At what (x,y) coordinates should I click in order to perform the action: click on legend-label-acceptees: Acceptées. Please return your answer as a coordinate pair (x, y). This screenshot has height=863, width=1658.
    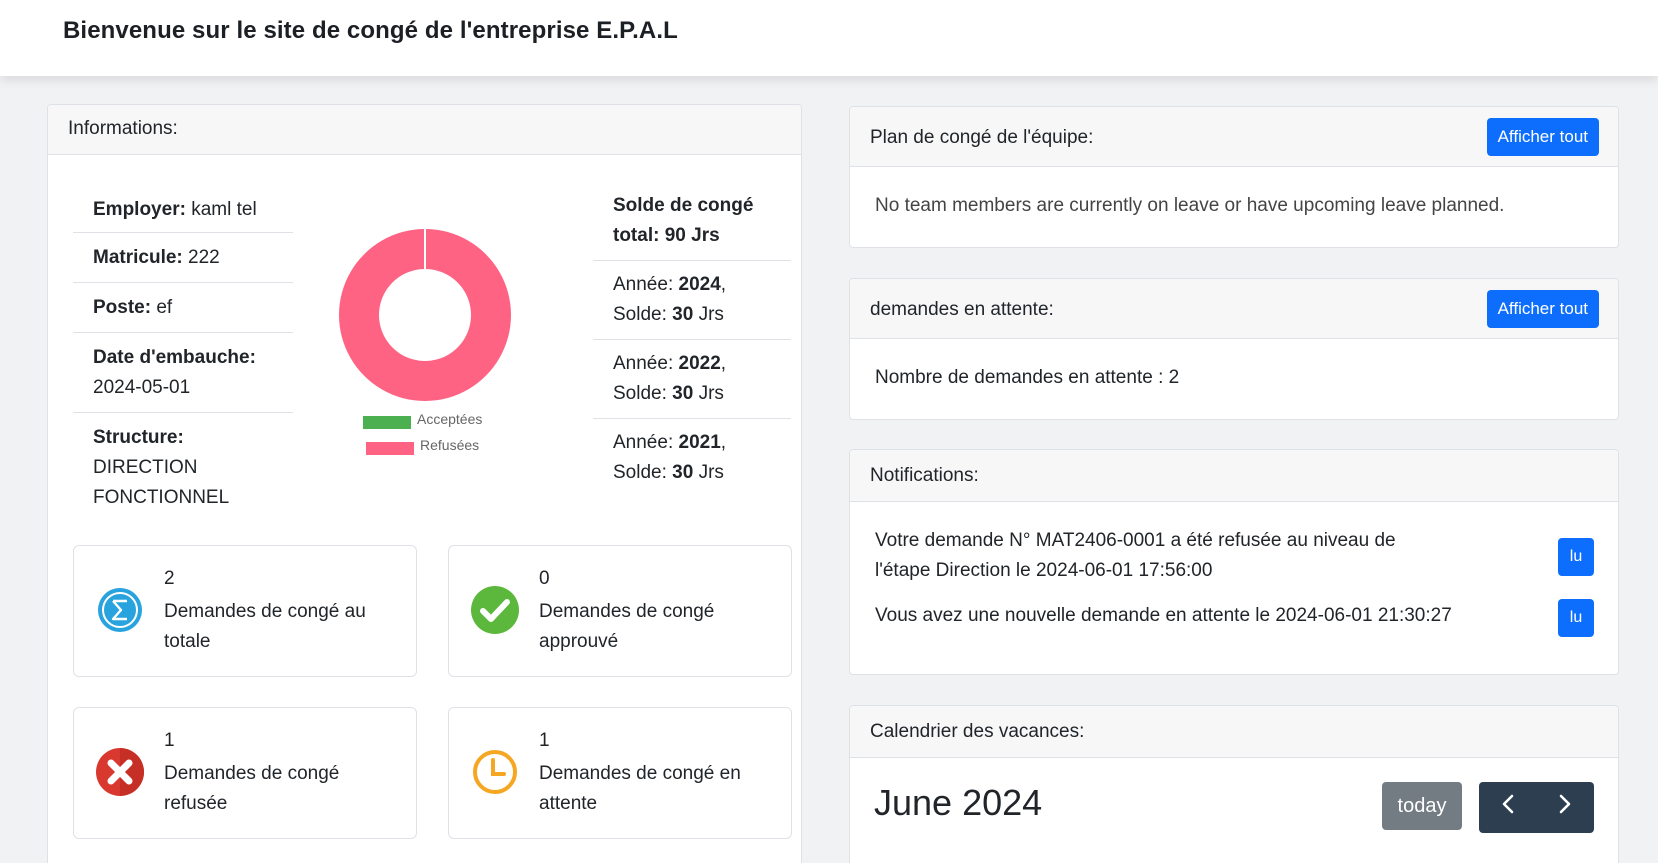
    Looking at the image, I should click on (450, 419).